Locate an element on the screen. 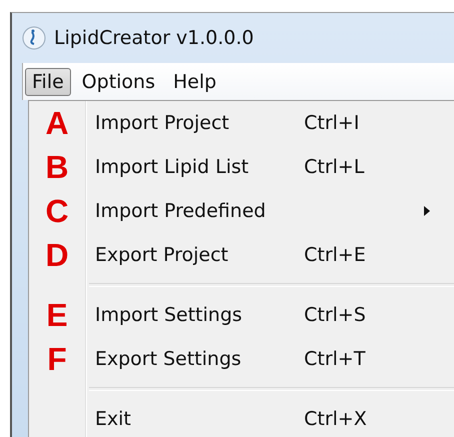 The height and width of the screenshot is (437, 454). shortcut-text: Ctrl+E is located at coordinates (335, 255).